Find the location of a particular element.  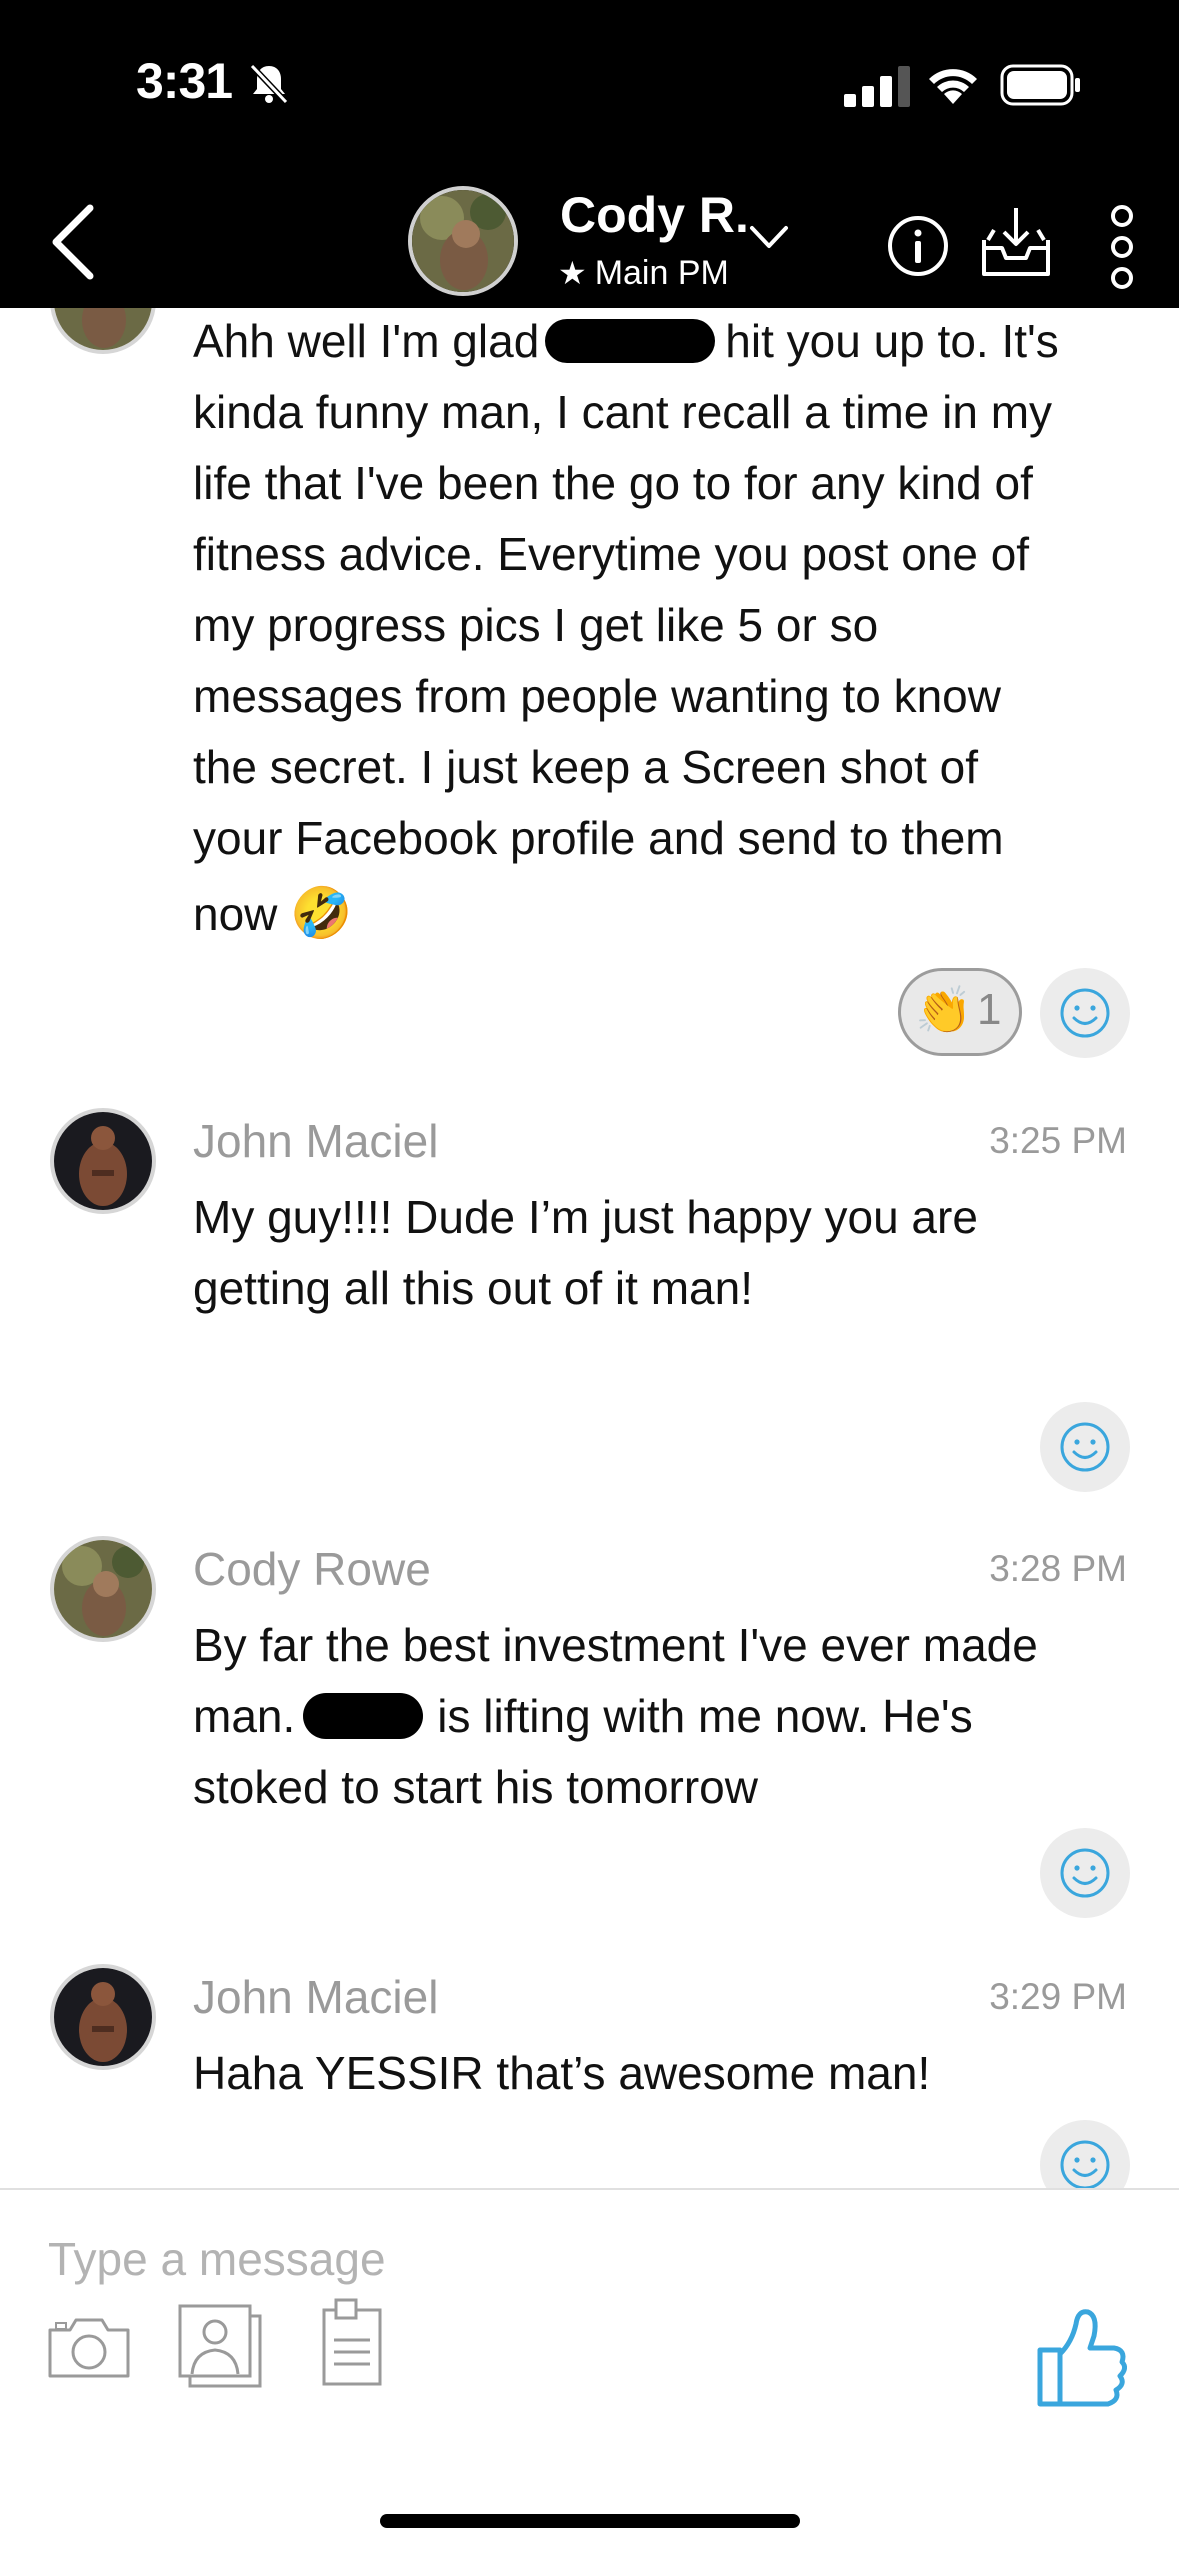

message-line: hit you up to. It's is located at coordinates (892, 341).